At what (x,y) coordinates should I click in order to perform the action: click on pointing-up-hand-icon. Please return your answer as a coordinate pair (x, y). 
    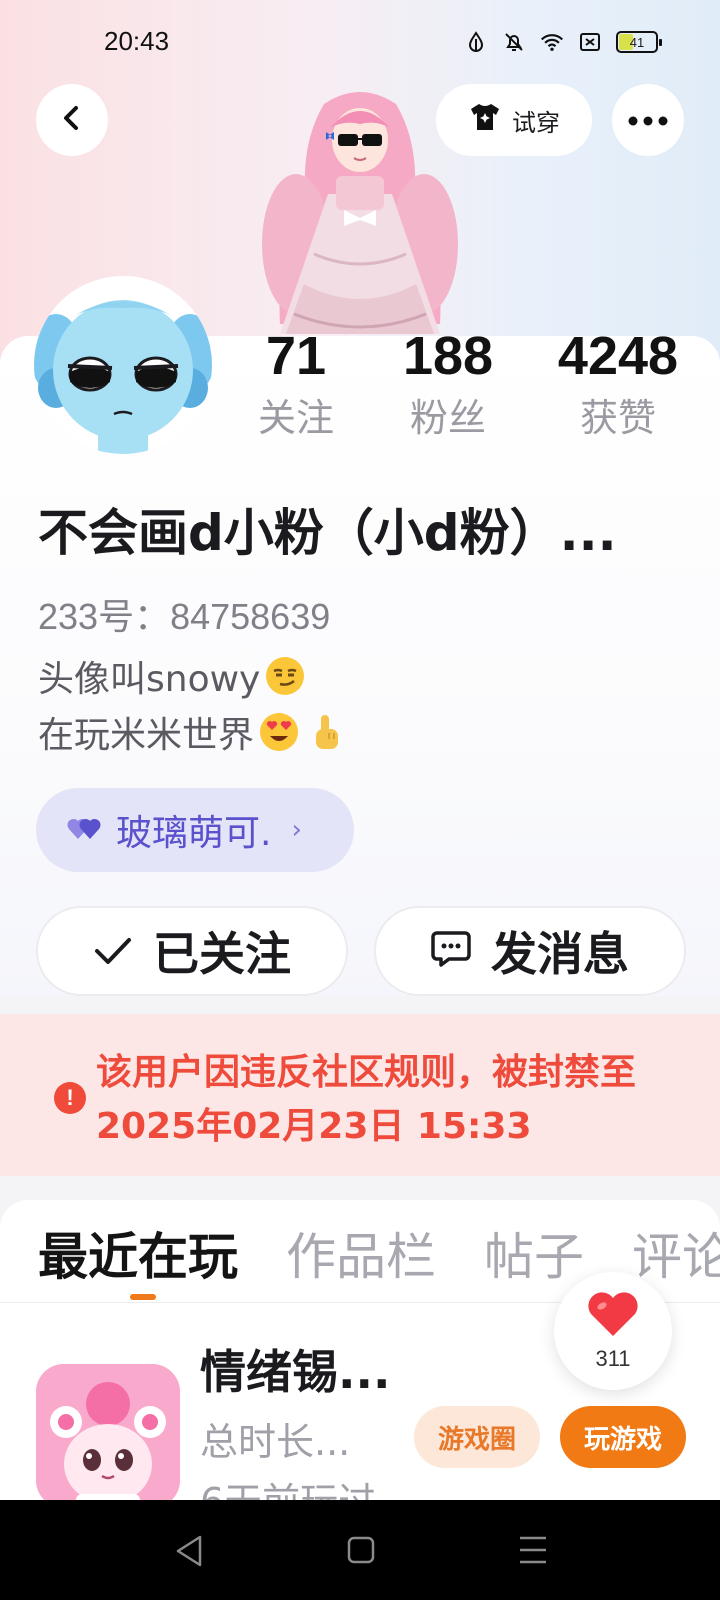
    Looking at the image, I should click on (325, 732).